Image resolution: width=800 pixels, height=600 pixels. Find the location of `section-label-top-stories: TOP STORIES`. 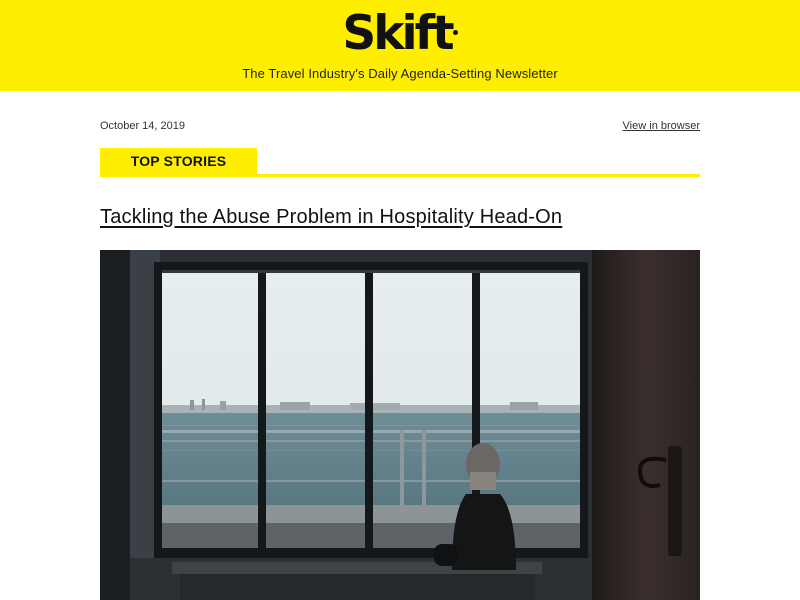

section-label-top-stories: TOP STORIES is located at coordinates (178, 161).